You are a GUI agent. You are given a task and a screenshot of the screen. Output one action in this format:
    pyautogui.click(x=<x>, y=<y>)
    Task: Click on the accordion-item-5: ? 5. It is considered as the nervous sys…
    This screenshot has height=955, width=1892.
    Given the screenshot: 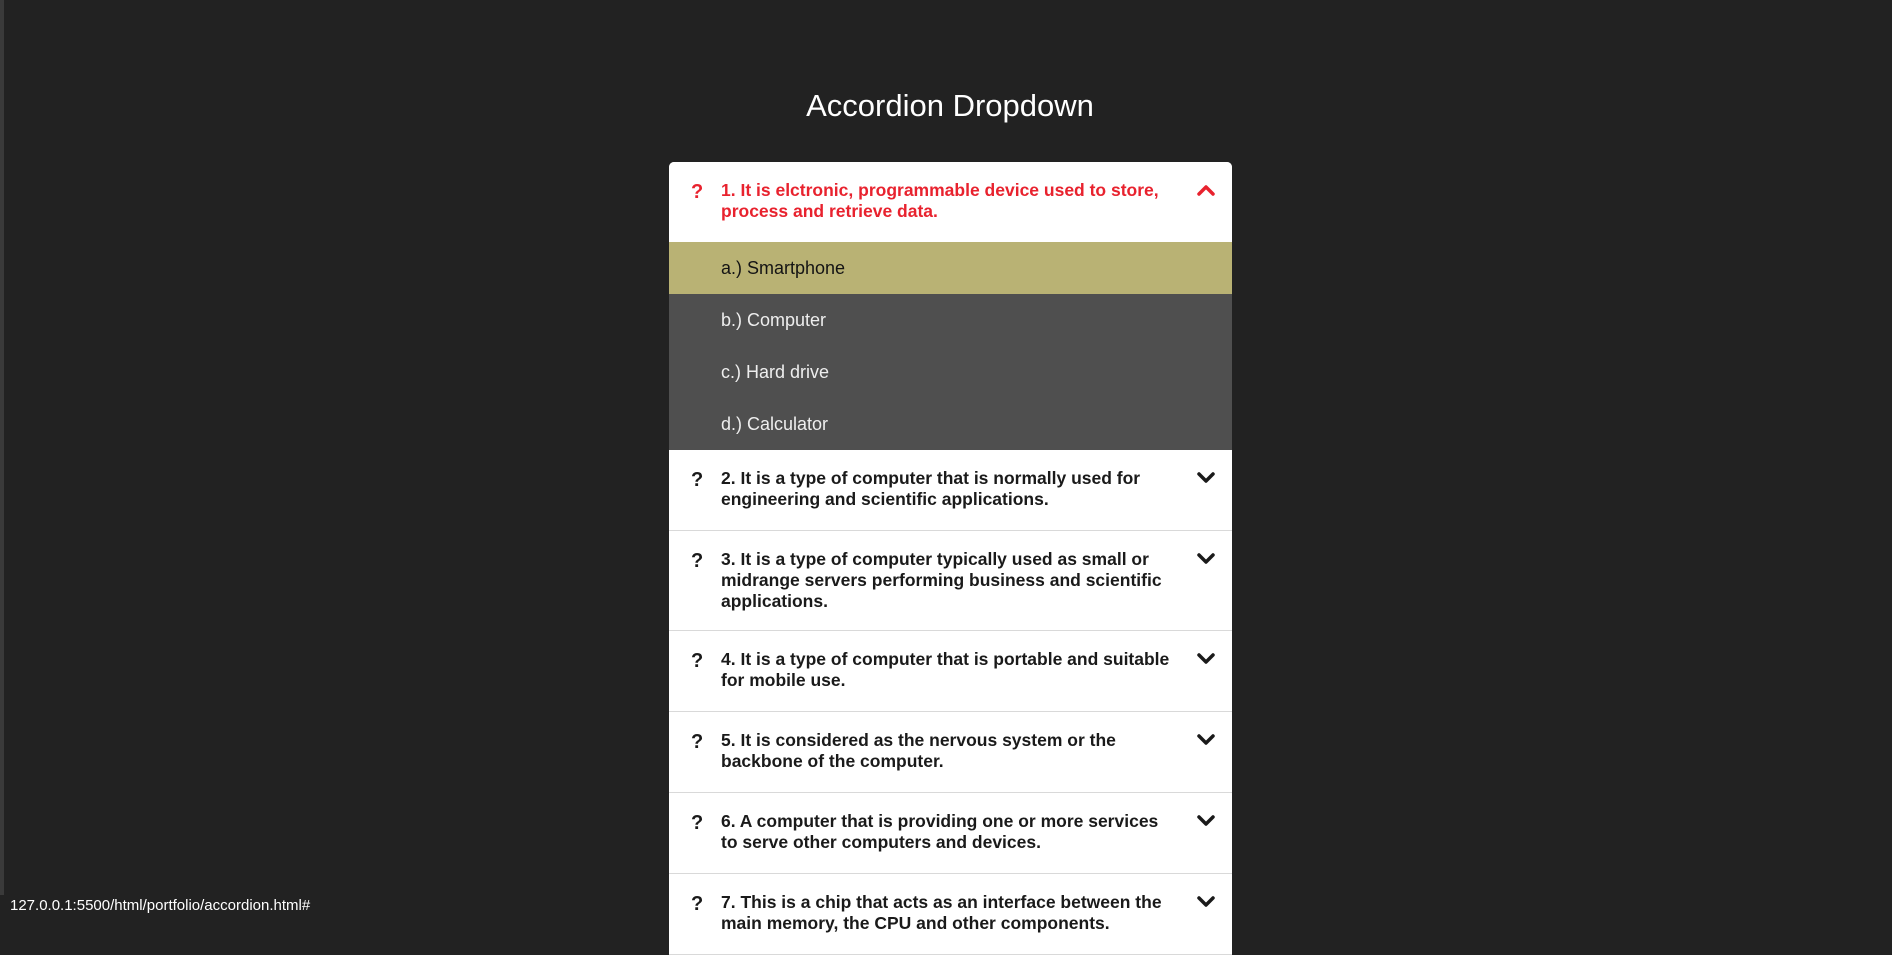 What is the action you would take?
    pyautogui.click(x=950, y=752)
    